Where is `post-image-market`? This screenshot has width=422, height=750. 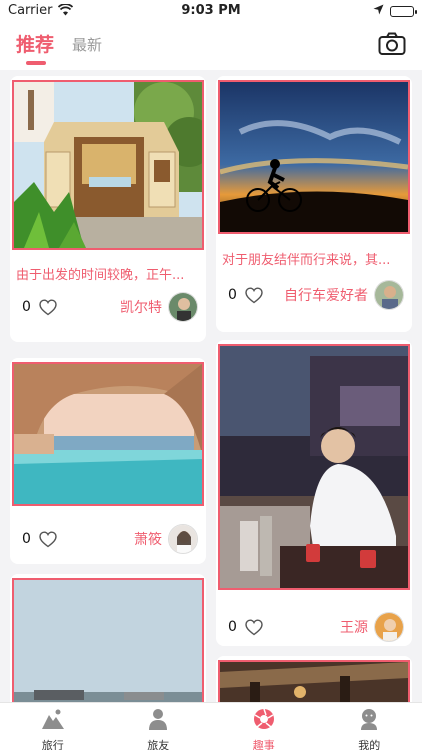
post-image-market is located at coordinates (314, 681).